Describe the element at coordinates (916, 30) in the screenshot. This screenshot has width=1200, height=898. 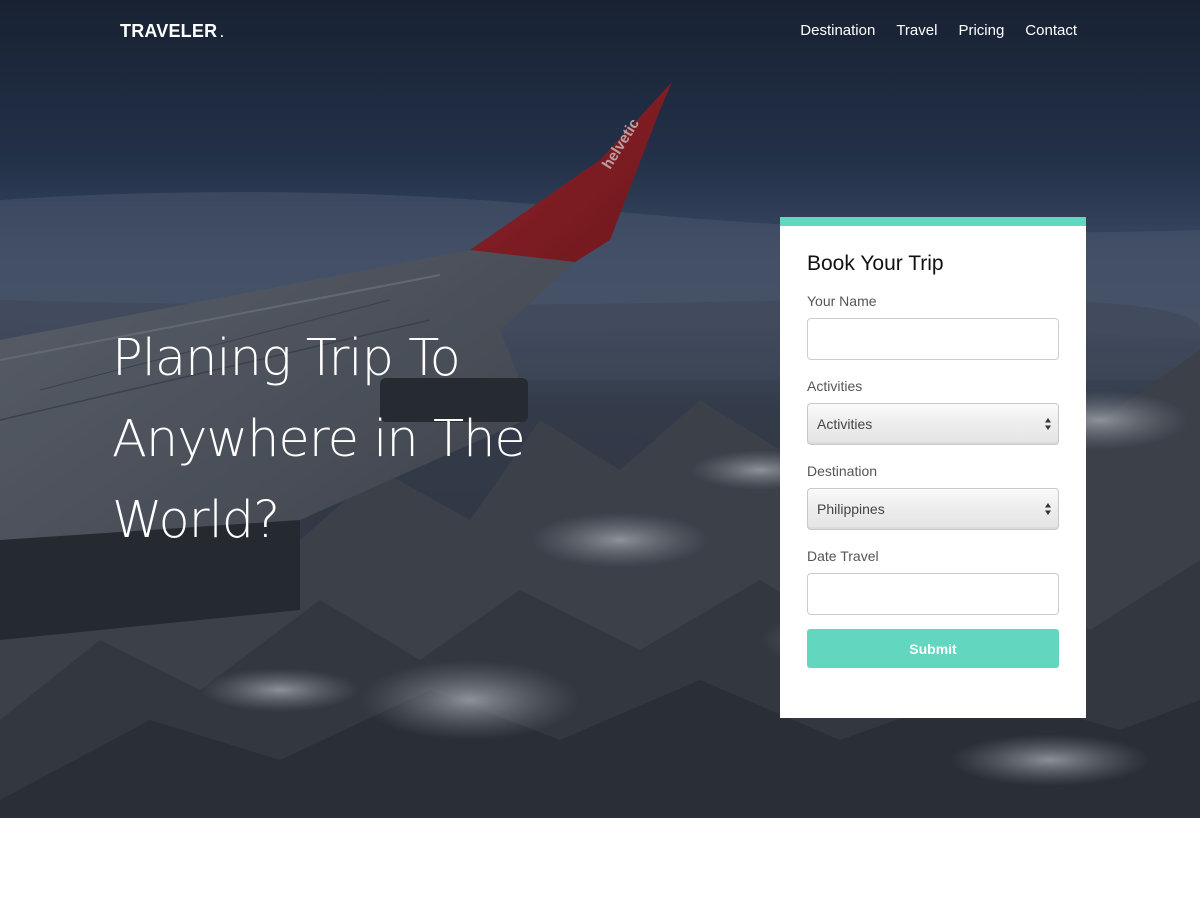
I see `nav-link-travel: Travel` at that location.